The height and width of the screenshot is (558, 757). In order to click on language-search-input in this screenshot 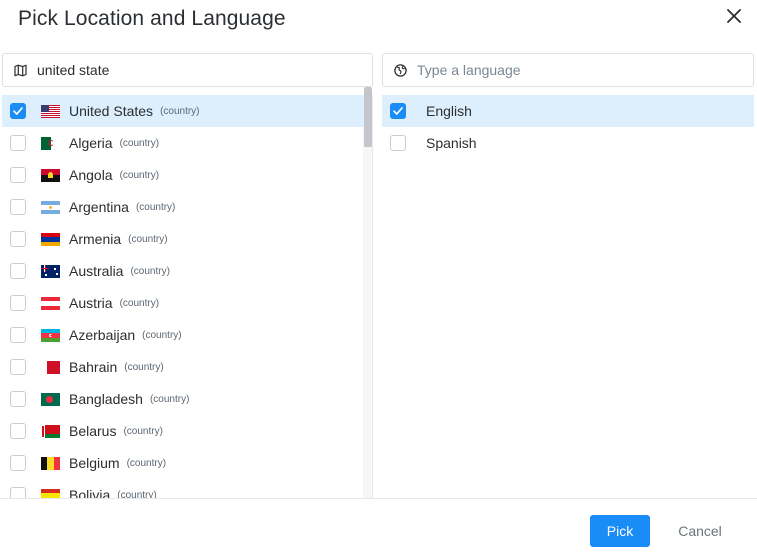, I will do `click(567, 70)`.